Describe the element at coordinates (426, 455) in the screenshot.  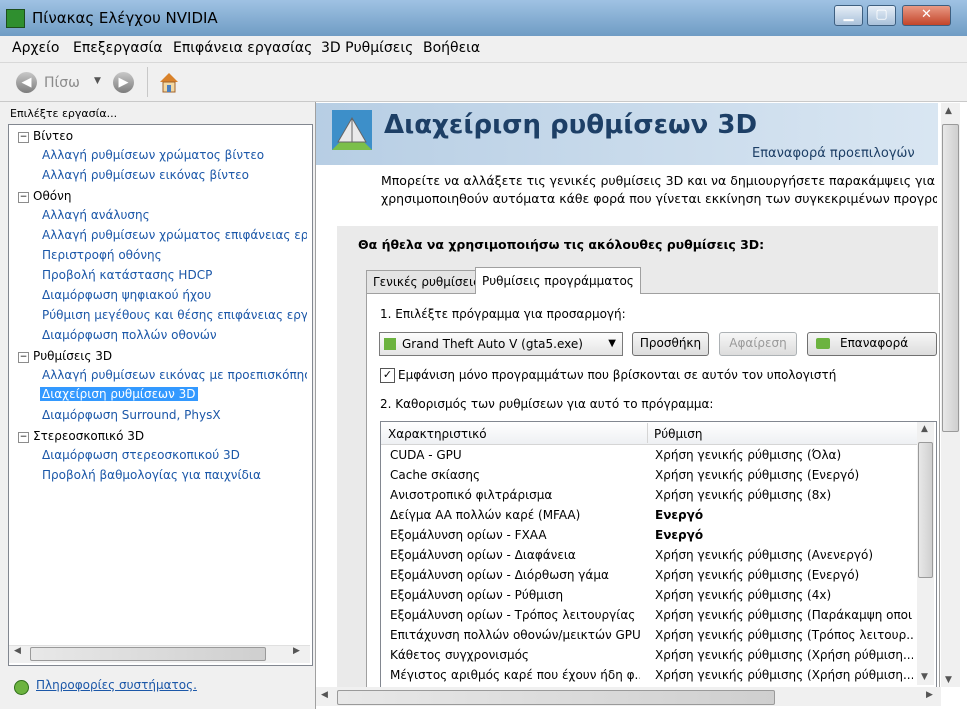
I see `feature-cell: CUDA - GPU` at that location.